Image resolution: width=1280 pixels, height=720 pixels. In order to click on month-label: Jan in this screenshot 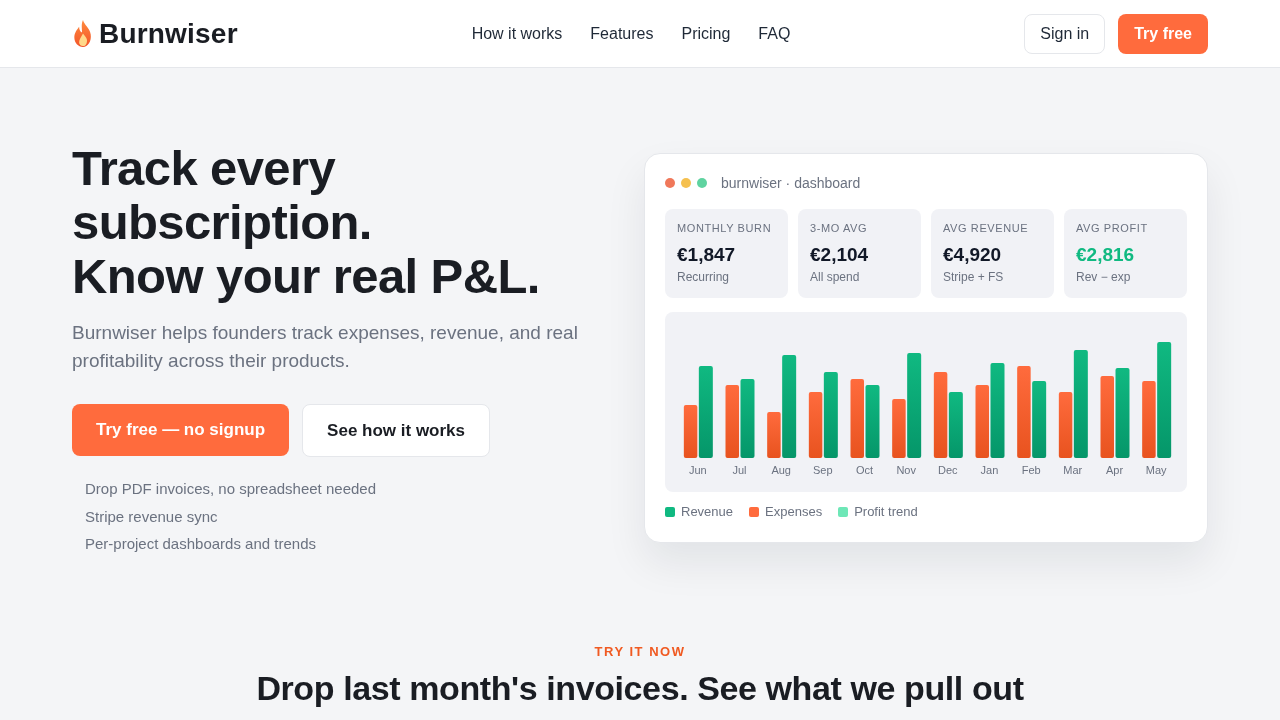, I will do `click(989, 470)`.